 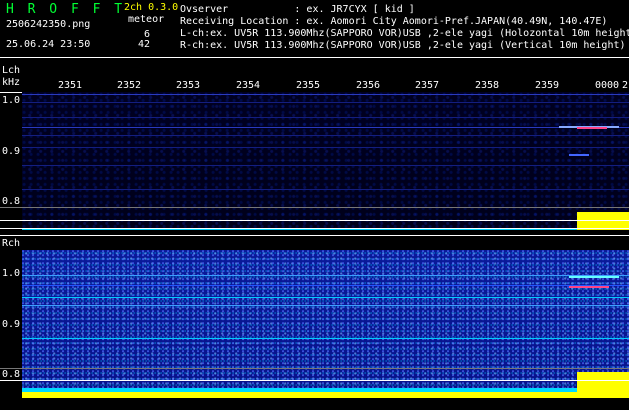 I want to click on time-tick: 2358, so click(x=487, y=85).